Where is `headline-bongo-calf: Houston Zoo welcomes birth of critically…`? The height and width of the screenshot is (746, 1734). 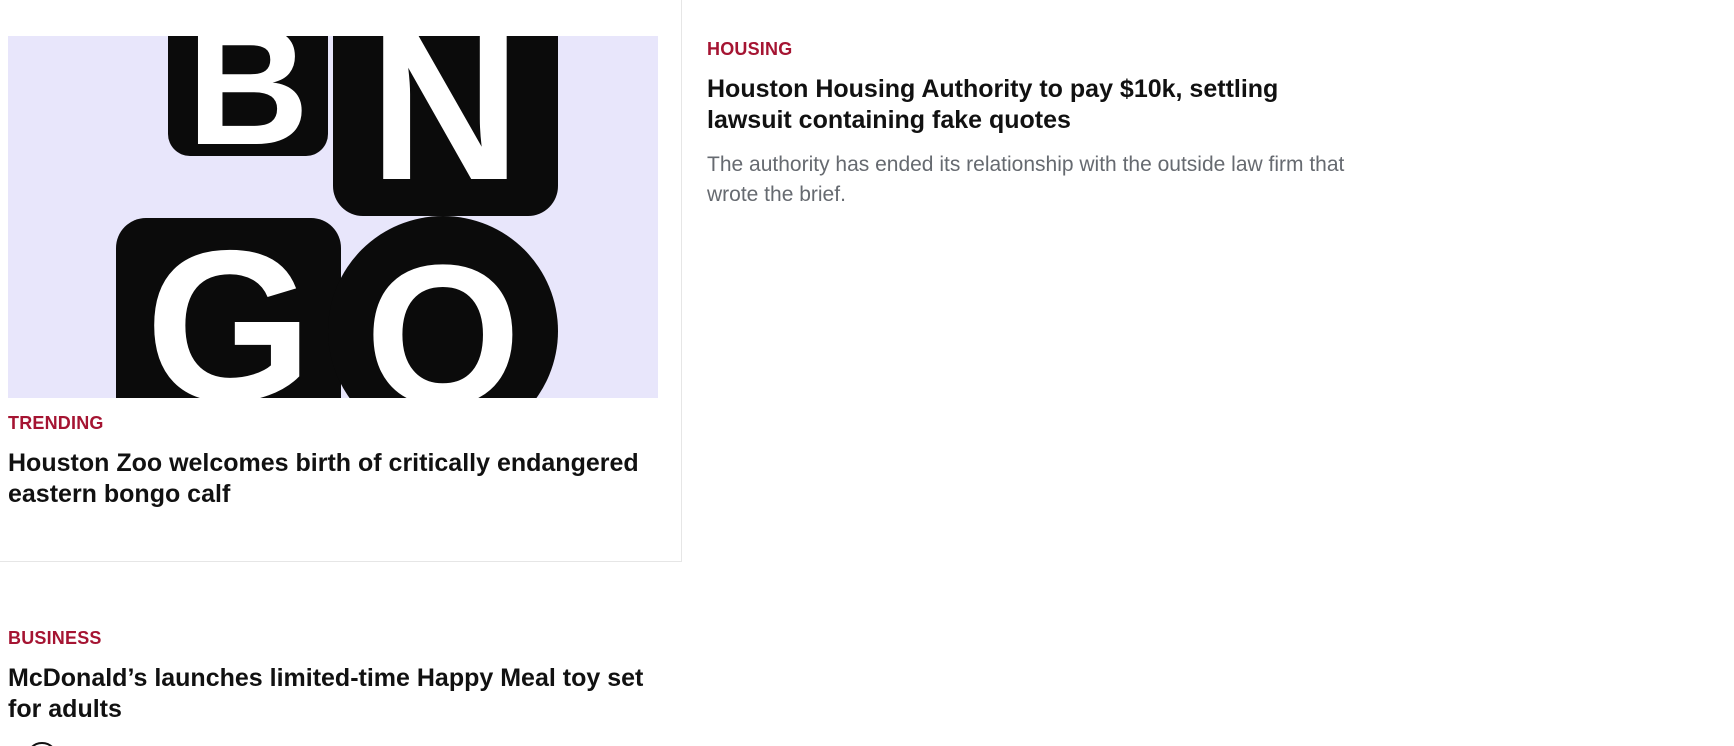
headline-bongo-calf: Houston Zoo welcomes birth of critically… is located at coordinates (333, 479).